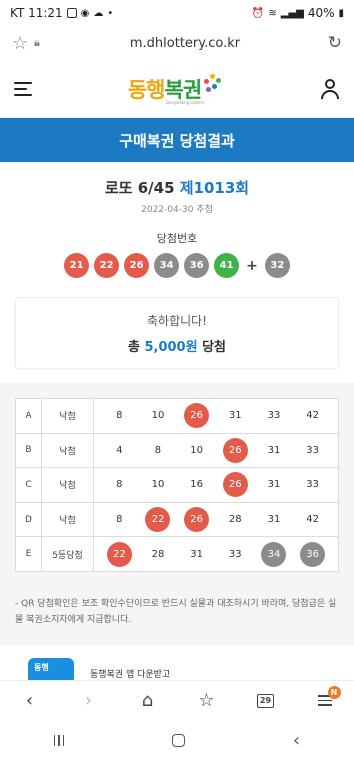  What do you see at coordinates (171, 347) in the screenshot?
I see `prize-amount: 5,000원` at bounding box center [171, 347].